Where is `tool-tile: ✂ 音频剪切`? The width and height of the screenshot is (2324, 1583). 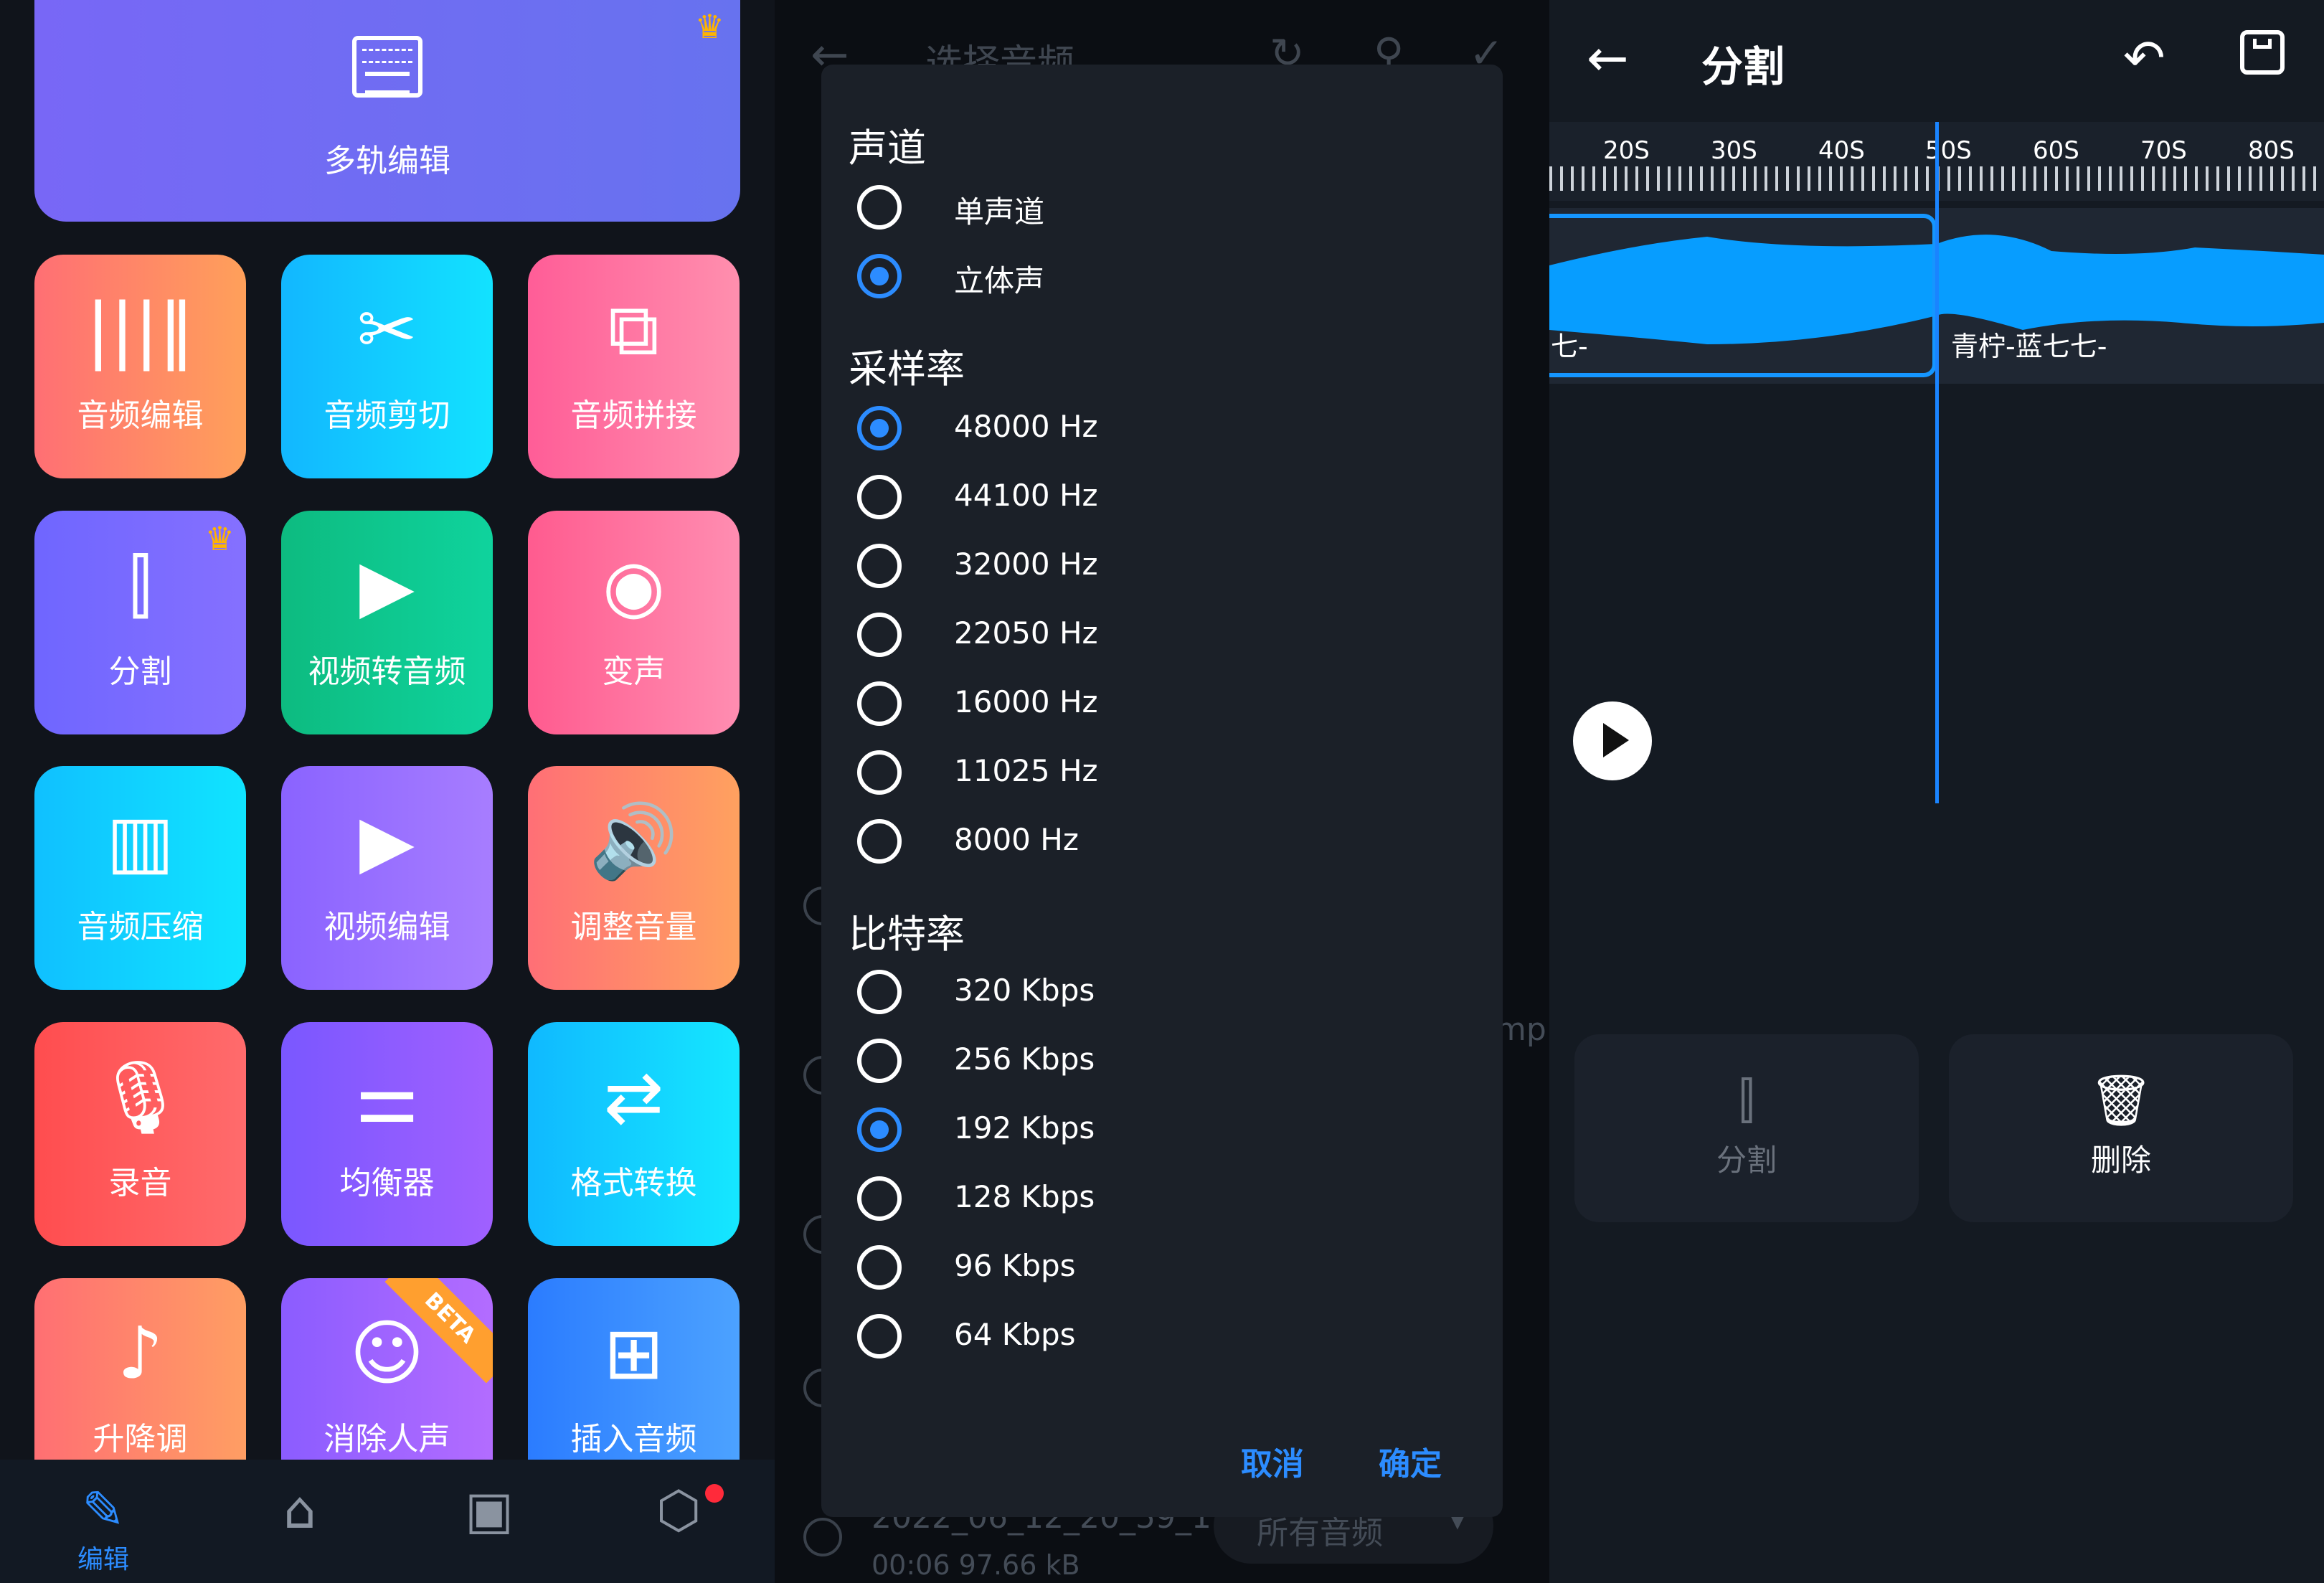 tool-tile: ✂ 音频剪切 is located at coordinates (387, 366).